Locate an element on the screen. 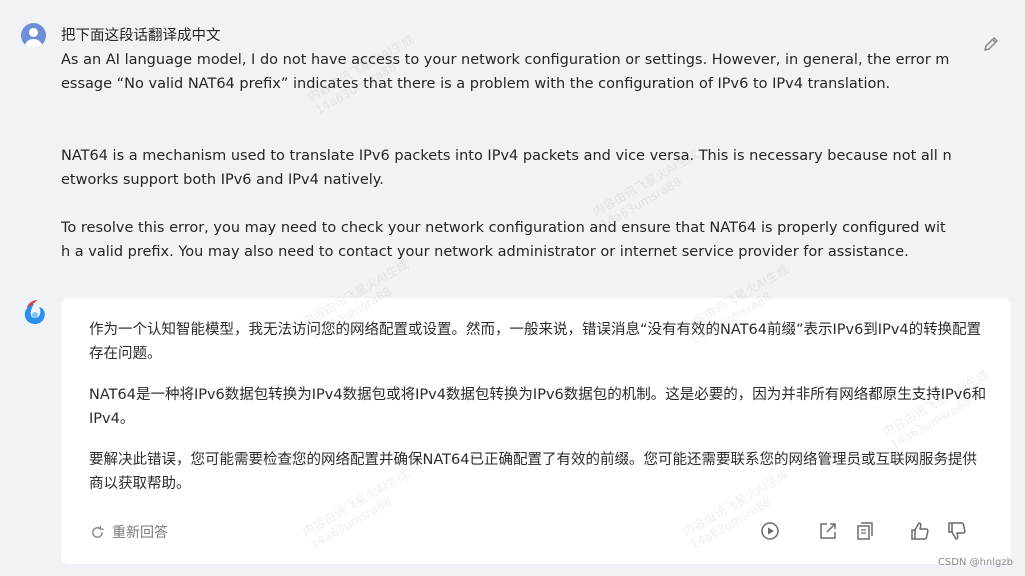 This screenshot has height=576, width=1025. regenerate-label: 重新回答 is located at coordinates (140, 533).